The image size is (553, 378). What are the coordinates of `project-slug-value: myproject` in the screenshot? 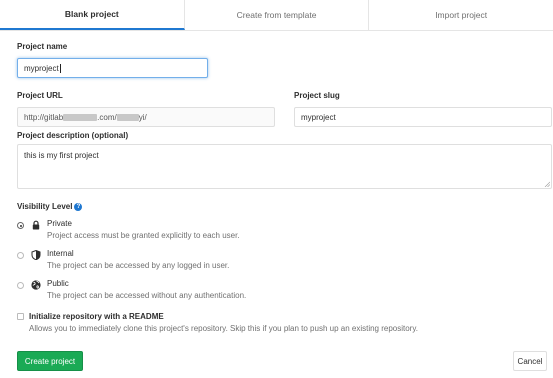 It's located at (318, 117).